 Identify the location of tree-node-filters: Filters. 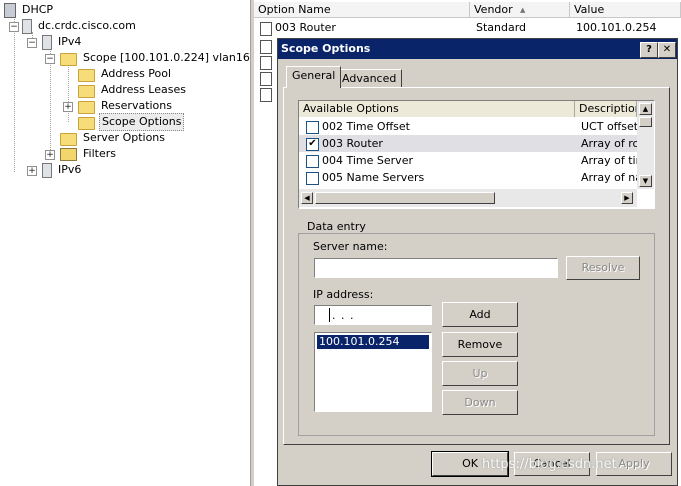
(89, 154).